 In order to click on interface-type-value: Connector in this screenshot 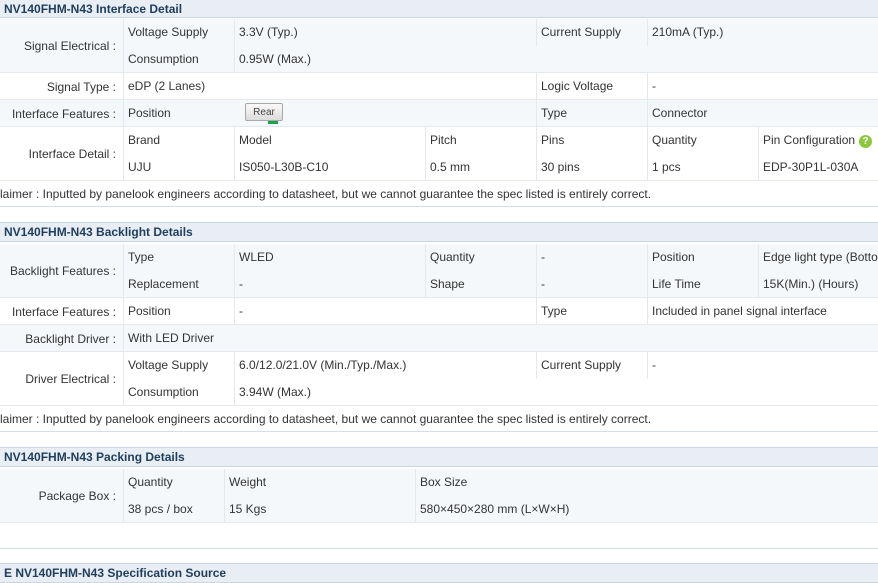, I will do `click(762, 113)`.